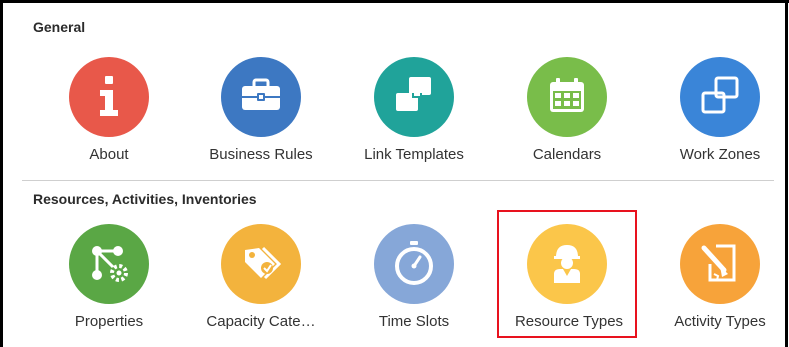  Describe the element at coordinates (720, 321) in the screenshot. I see `tile-label: Activity Types` at that location.